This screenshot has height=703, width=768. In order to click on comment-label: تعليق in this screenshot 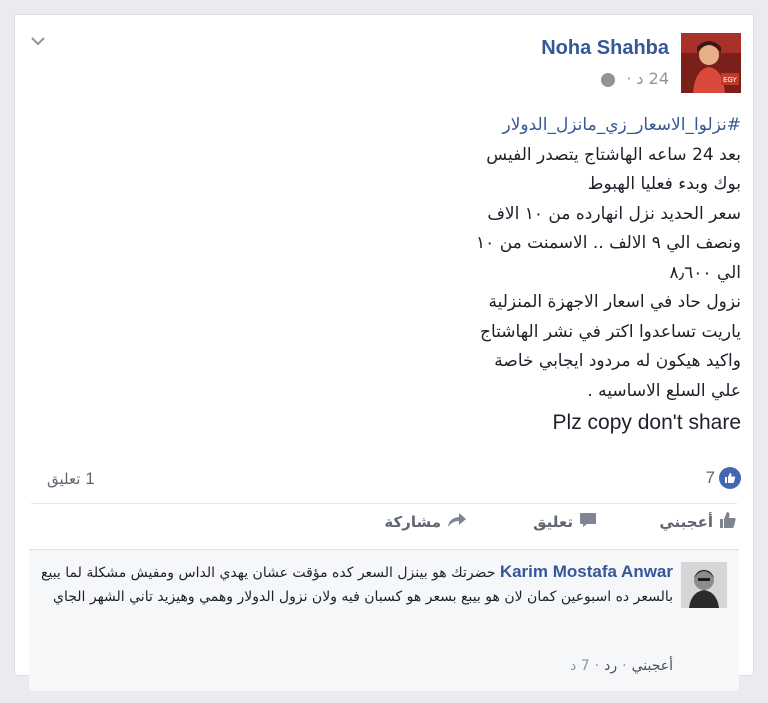, I will do `click(553, 522)`.